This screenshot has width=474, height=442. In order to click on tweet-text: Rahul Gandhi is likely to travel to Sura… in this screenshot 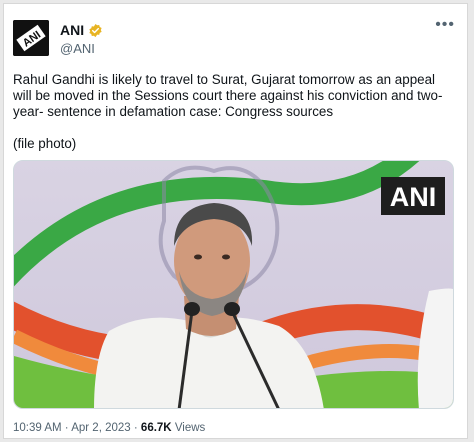, I will do `click(228, 95)`.